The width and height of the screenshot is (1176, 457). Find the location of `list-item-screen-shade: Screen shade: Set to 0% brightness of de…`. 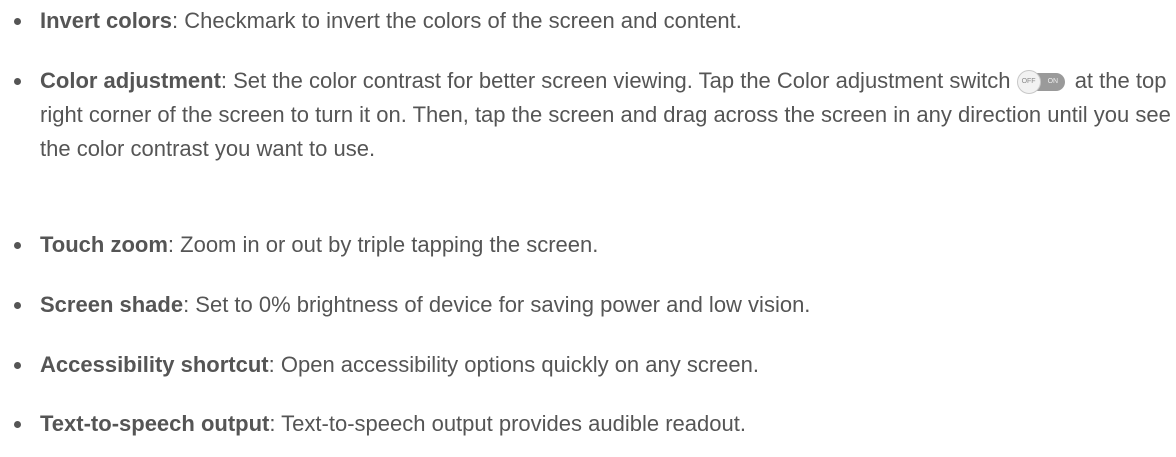

list-item-screen-shade: Screen shade: Set to 0% brightness of de… is located at coordinates (593, 305).